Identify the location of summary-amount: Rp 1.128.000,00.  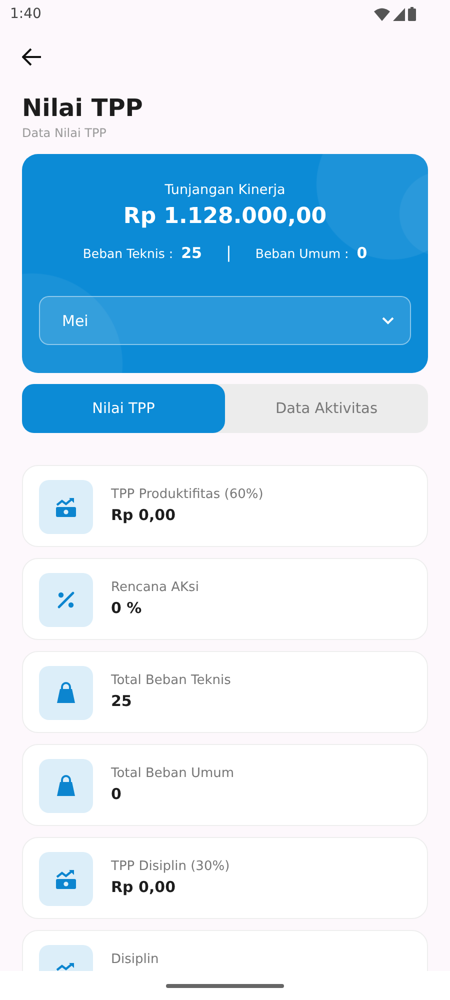
(225, 216).